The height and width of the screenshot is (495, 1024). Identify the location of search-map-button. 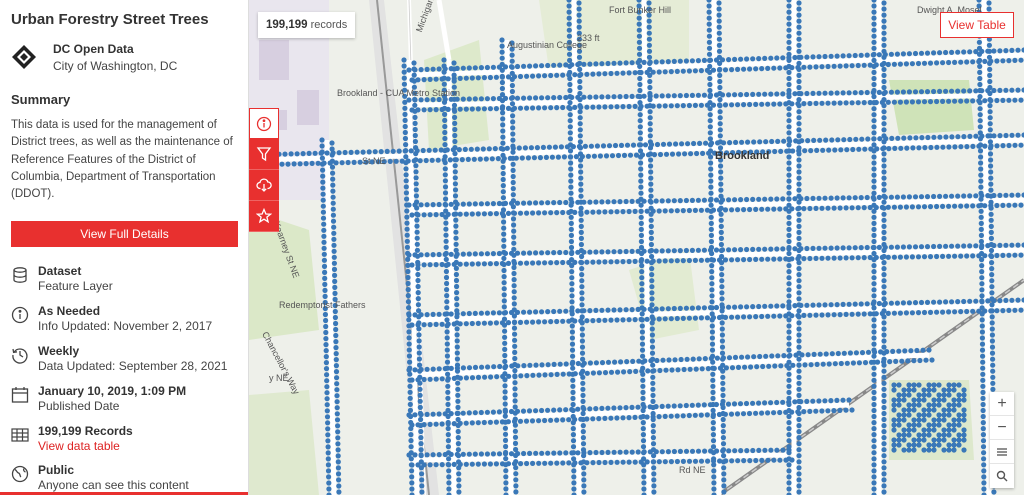
(1002, 476).